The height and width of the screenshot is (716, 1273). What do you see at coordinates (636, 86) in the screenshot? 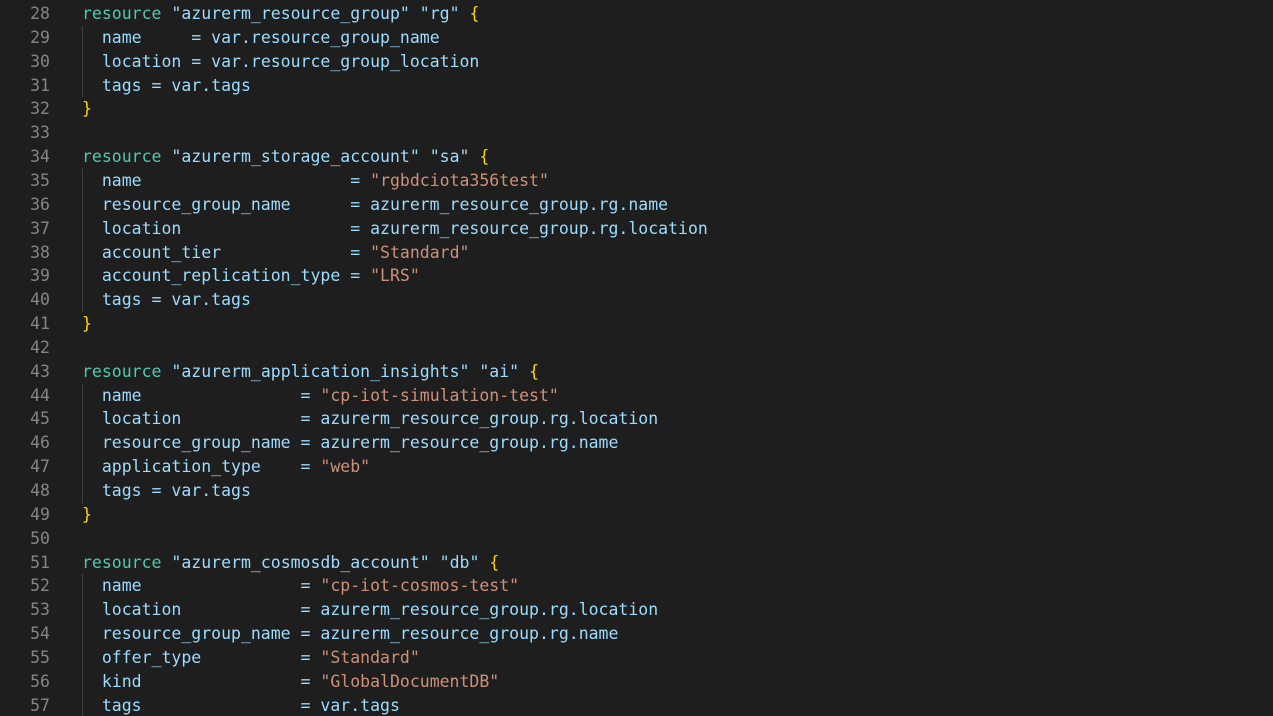
I see `code-line: 31 tags = var.tags` at bounding box center [636, 86].